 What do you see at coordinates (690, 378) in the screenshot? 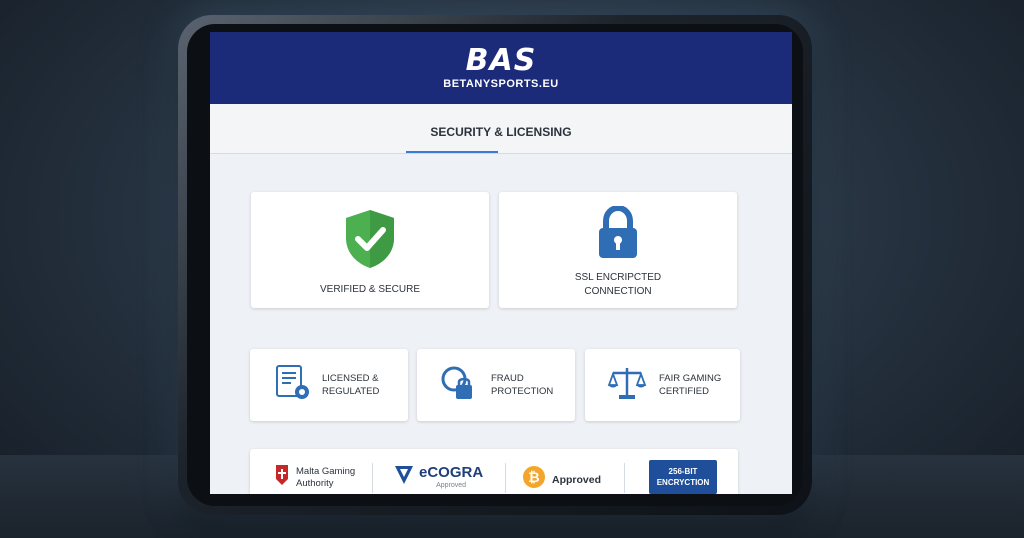
I see `fair-gaming-label-line1: FAIR GAMING` at bounding box center [690, 378].